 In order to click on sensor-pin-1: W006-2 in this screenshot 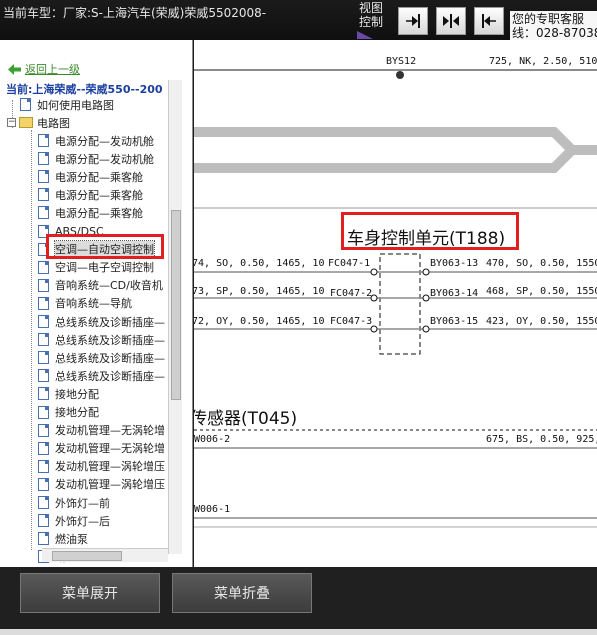, I will do `click(212, 439)`.